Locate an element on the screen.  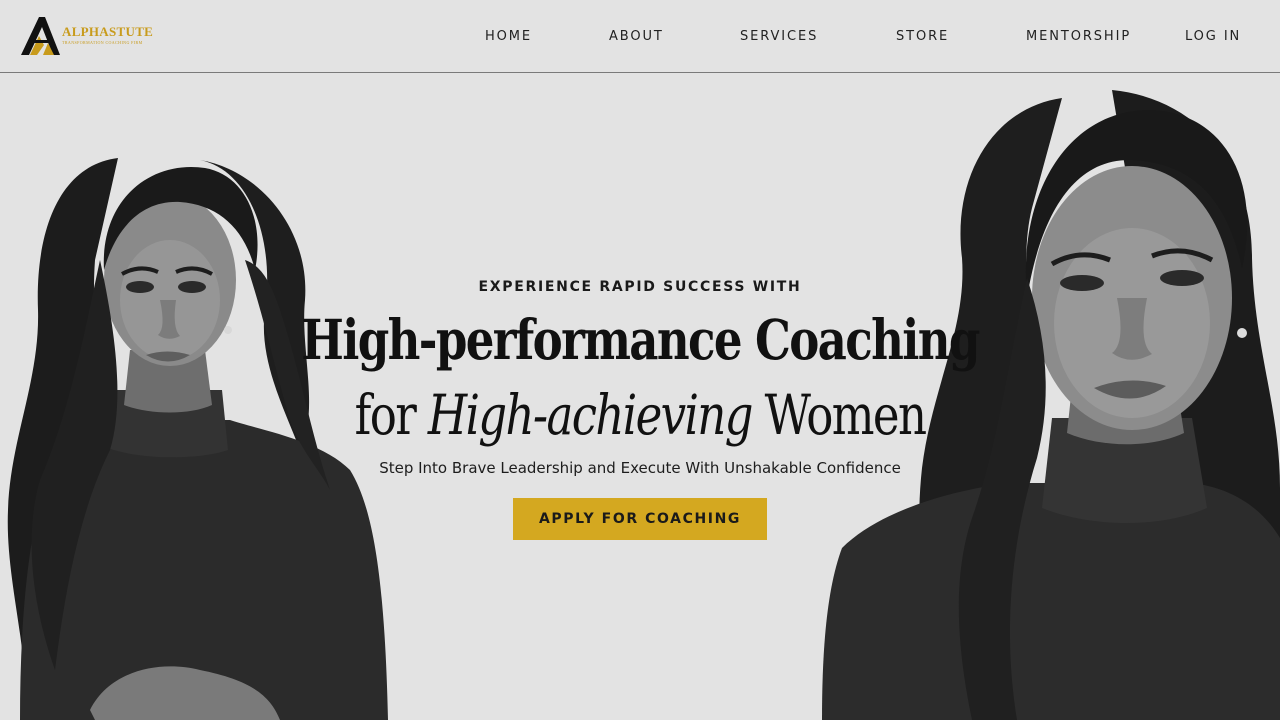
nav-home: HOME is located at coordinates (508, 36).